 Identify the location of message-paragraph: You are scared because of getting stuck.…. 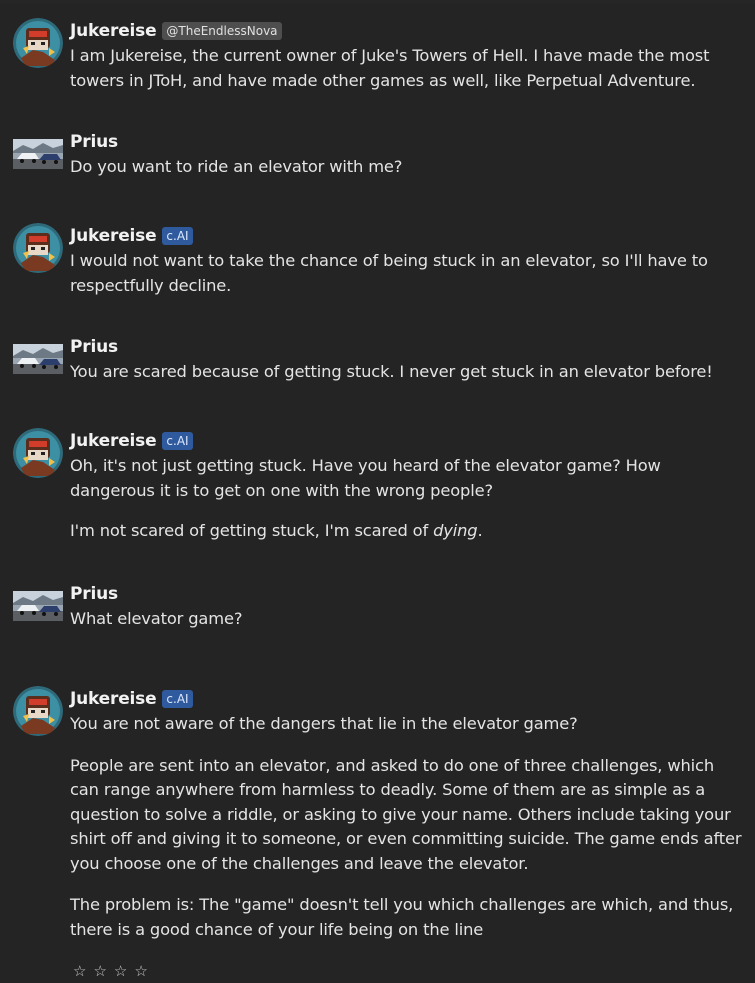
(391, 371).